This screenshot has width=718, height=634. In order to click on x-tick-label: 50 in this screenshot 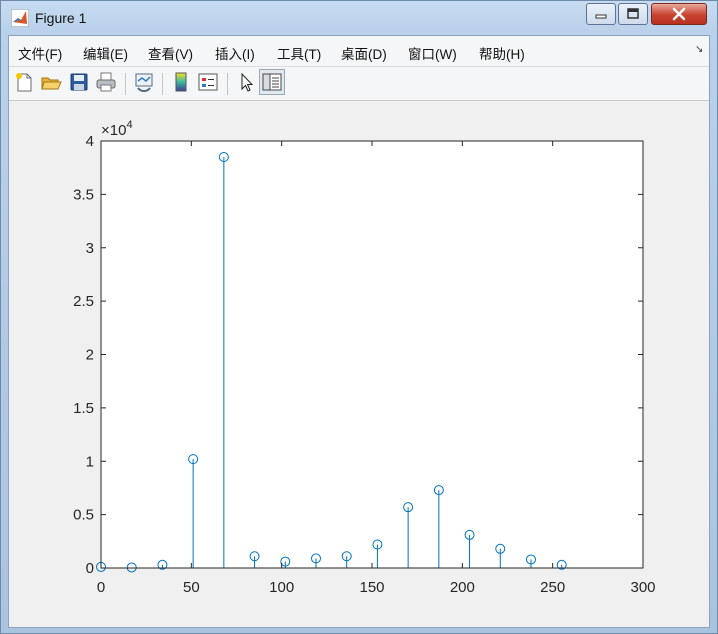, I will do `click(191, 587)`.